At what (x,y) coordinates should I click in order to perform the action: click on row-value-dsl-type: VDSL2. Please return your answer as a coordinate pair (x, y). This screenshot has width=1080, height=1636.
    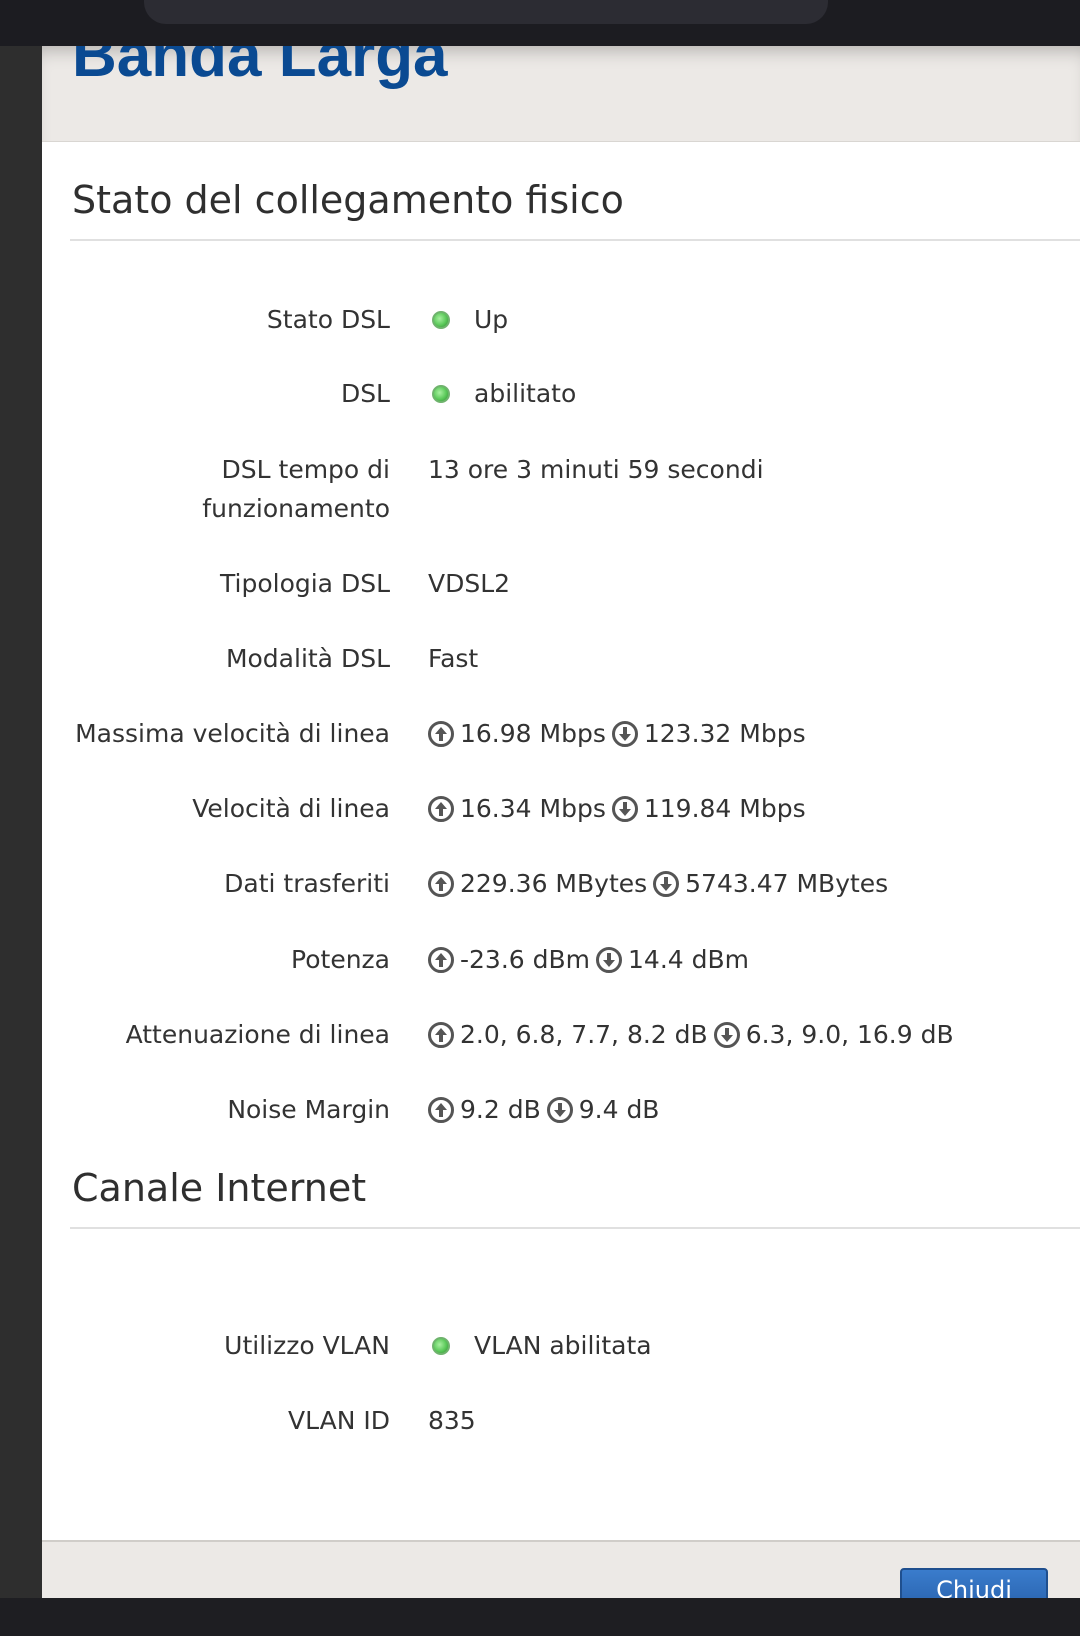
    Looking at the image, I should click on (469, 583).